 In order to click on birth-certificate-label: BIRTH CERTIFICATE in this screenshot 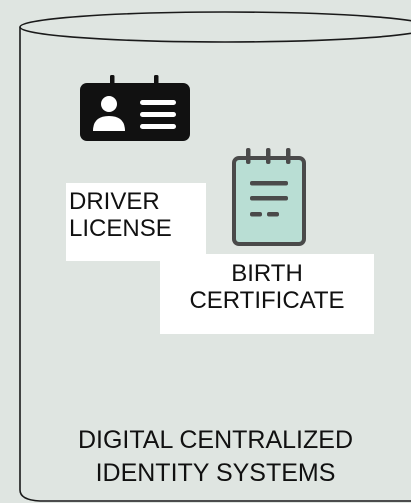, I will do `click(267, 294)`.